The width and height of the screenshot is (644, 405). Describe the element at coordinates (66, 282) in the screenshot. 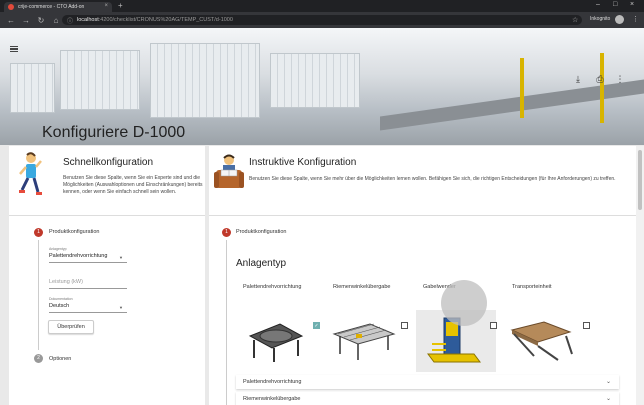

I see `leistung-input: Leistung (kW)` at that location.